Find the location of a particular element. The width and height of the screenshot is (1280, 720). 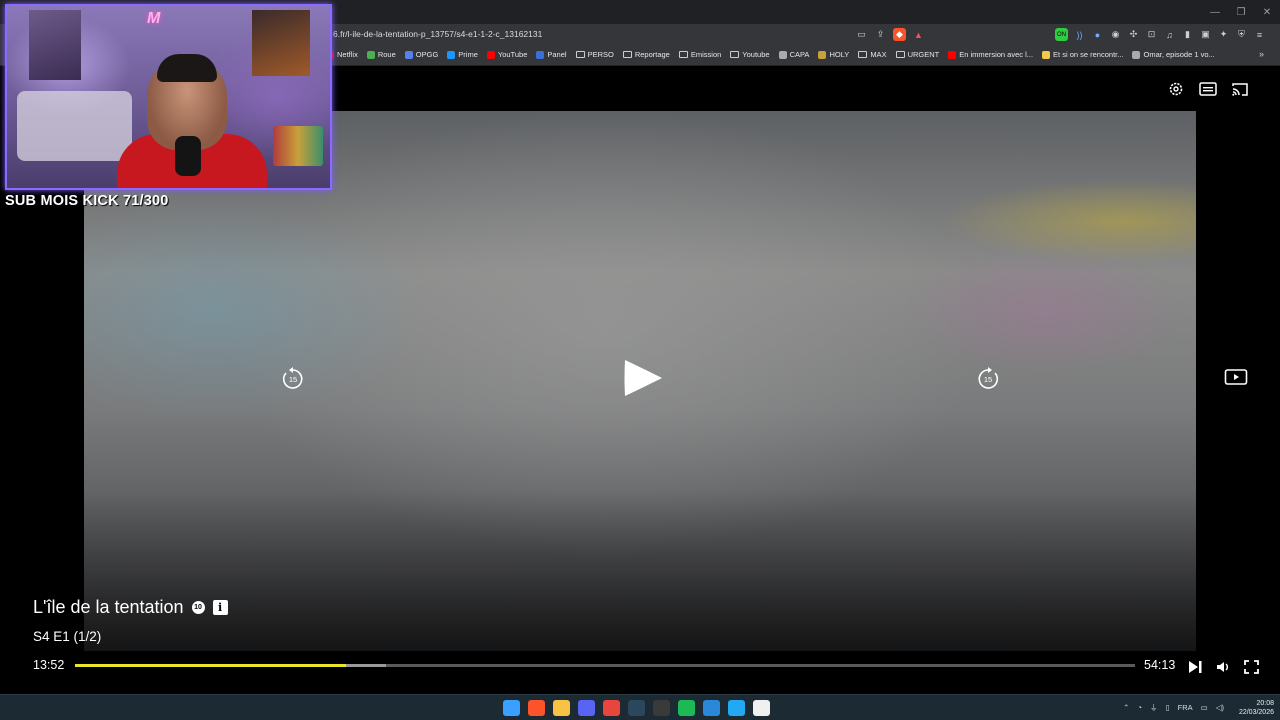

minimize-icon: — is located at coordinates (1215, 12).